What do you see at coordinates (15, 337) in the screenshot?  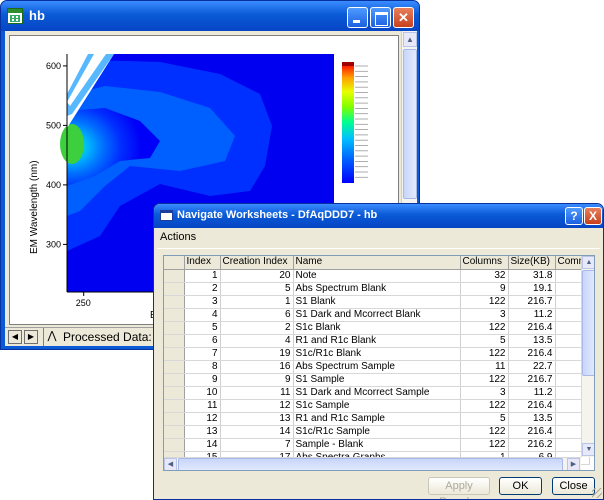 I see `prev-layer-button: ◀` at bounding box center [15, 337].